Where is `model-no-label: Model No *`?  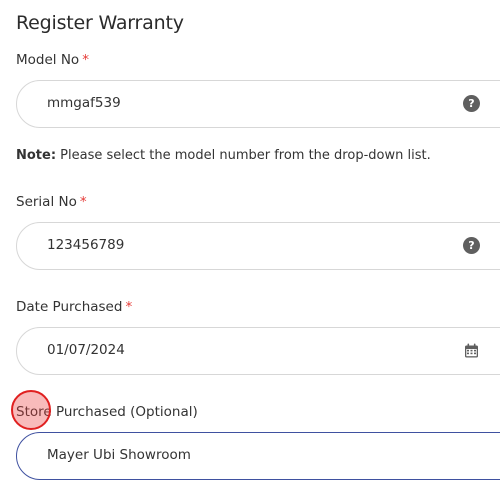 model-no-label: Model No * is located at coordinates (52, 60).